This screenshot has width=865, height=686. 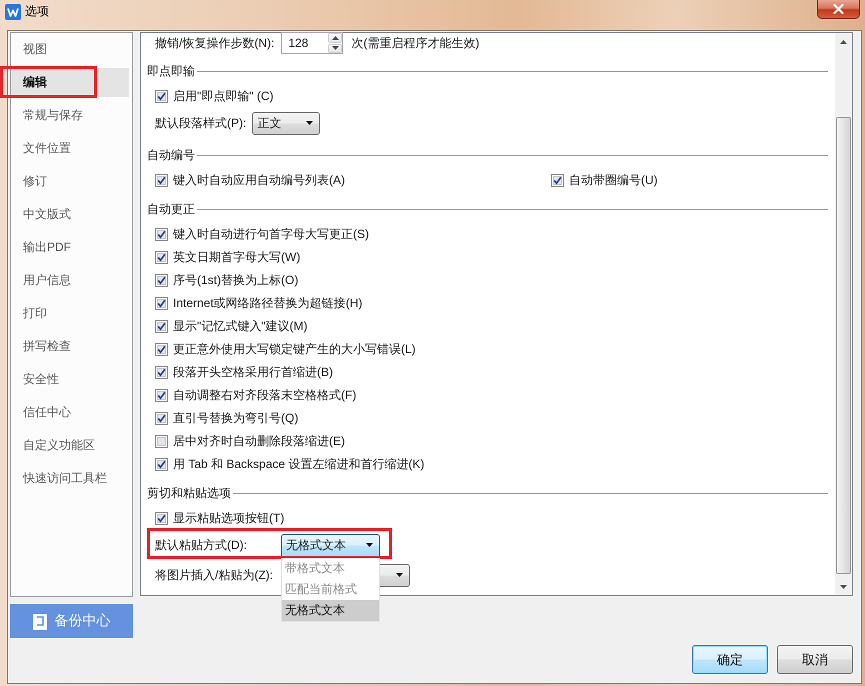 I want to click on sidebar-item: 编辑, so click(x=70, y=82).